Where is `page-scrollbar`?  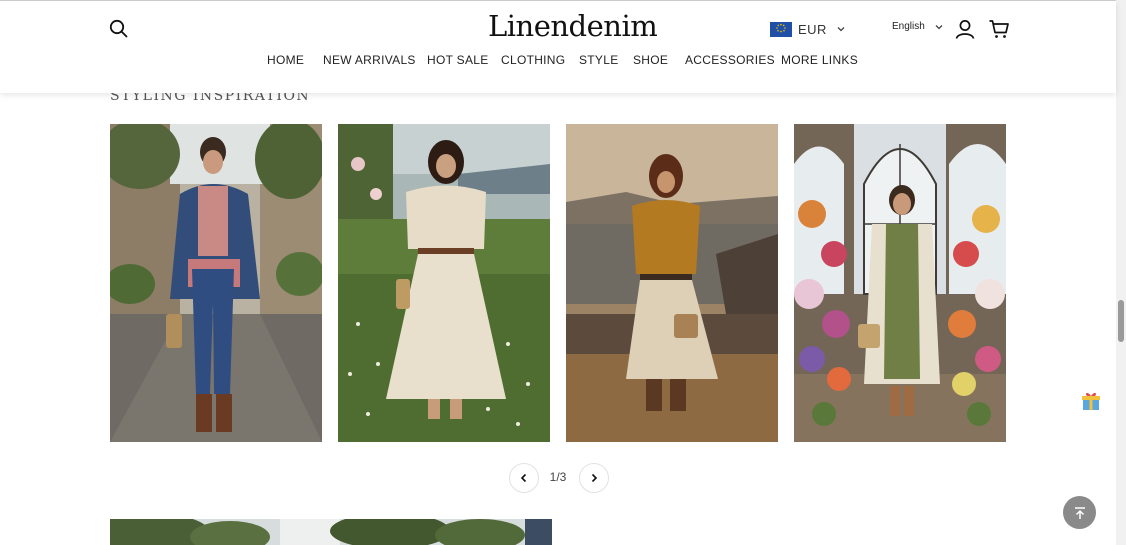
page-scrollbar is located at coordinates (1121, 272).